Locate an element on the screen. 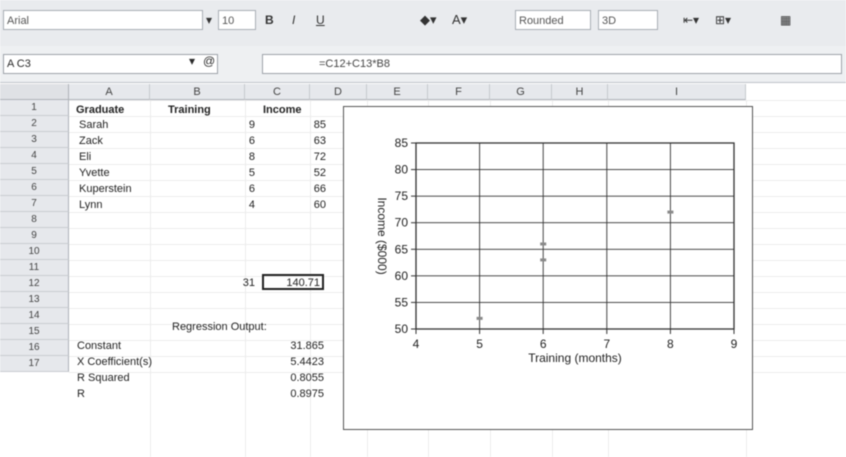  graduate-cell: Yvette is located at coordinates (94, 173).